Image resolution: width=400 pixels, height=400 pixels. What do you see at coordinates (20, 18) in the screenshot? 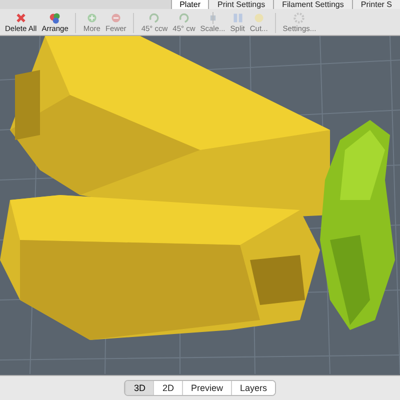
I see `cross-icon` at bounding box center [20, 18].